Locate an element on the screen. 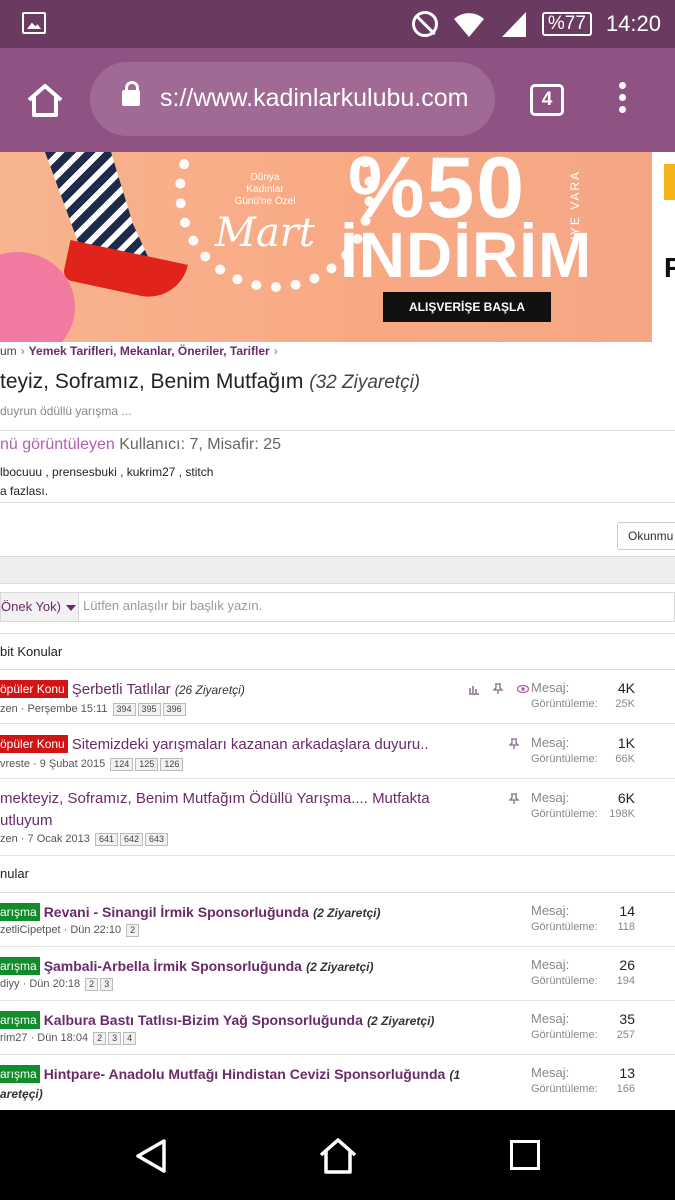  thread-visitors: (2 Ziyaretçi) is located at coordinates (340, 967).